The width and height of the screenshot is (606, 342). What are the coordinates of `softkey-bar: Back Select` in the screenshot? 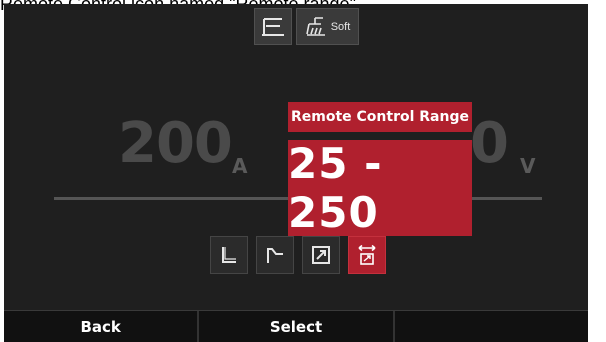 It's located at (296, 326).